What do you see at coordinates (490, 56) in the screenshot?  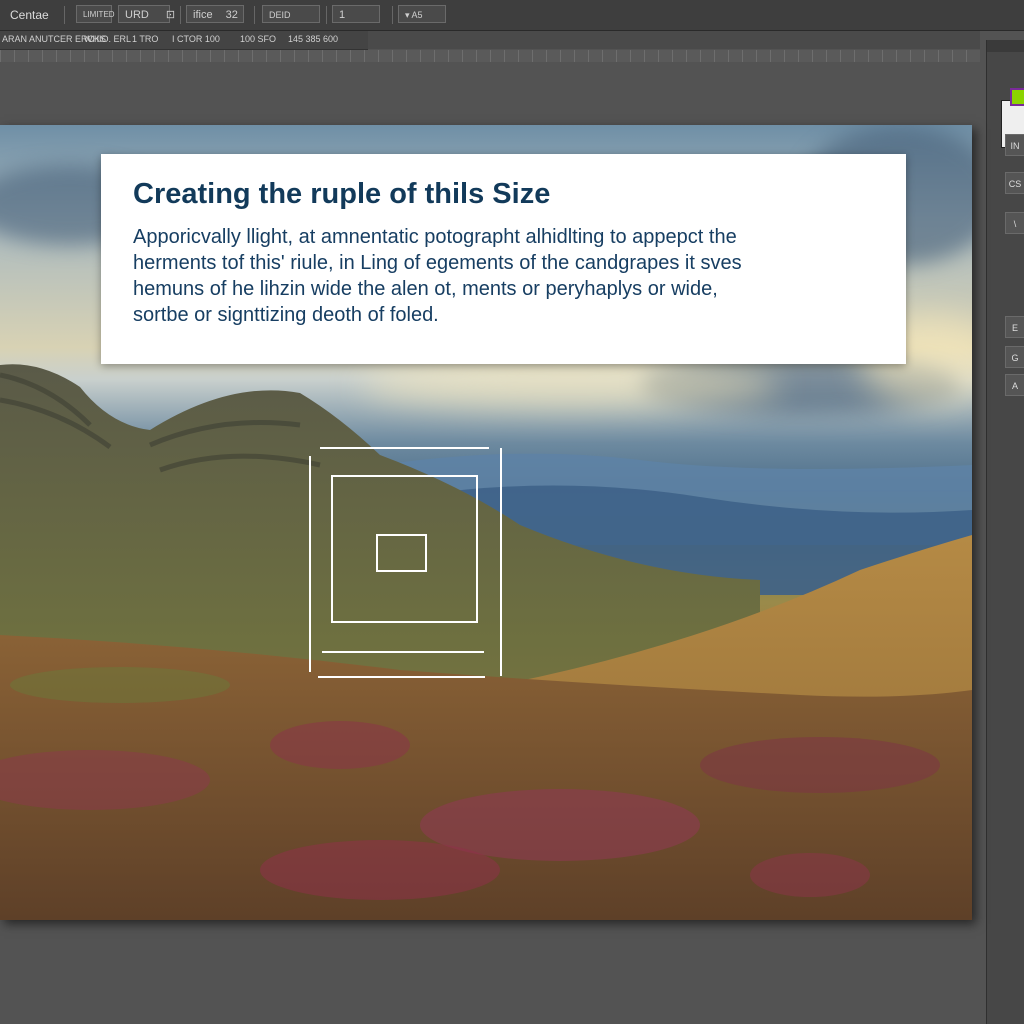 I see `horizontal-ruler` at bounding box center [490, 56].